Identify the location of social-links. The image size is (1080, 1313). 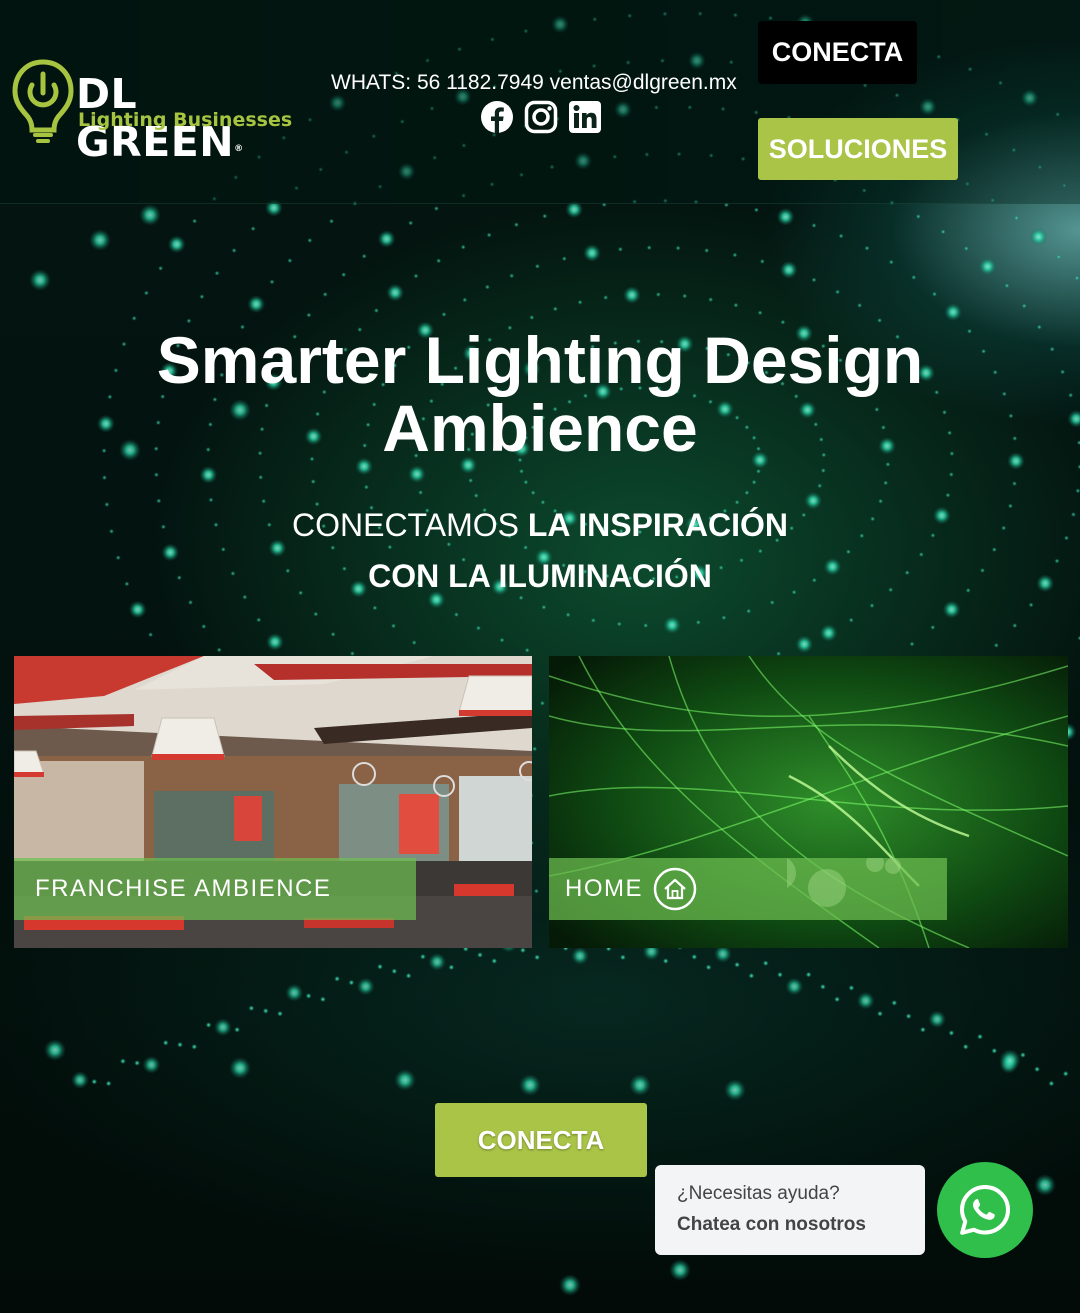
(541, 117).